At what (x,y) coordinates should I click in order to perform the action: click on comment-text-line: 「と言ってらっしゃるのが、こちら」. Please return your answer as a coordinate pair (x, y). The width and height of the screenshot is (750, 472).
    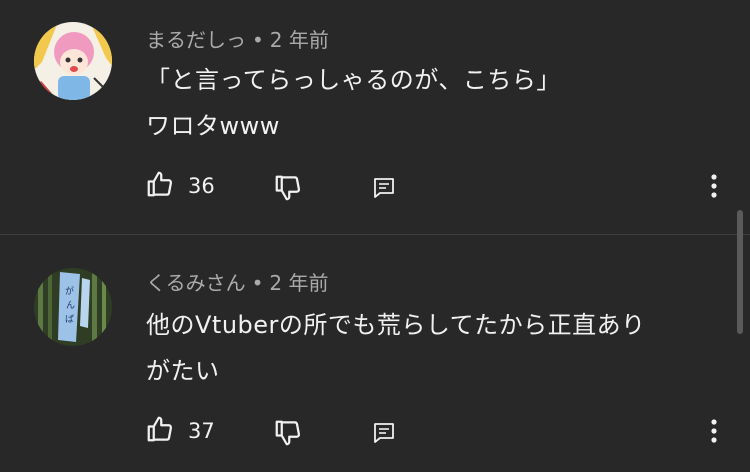
    Looking at the image, I should click on (353, 80).